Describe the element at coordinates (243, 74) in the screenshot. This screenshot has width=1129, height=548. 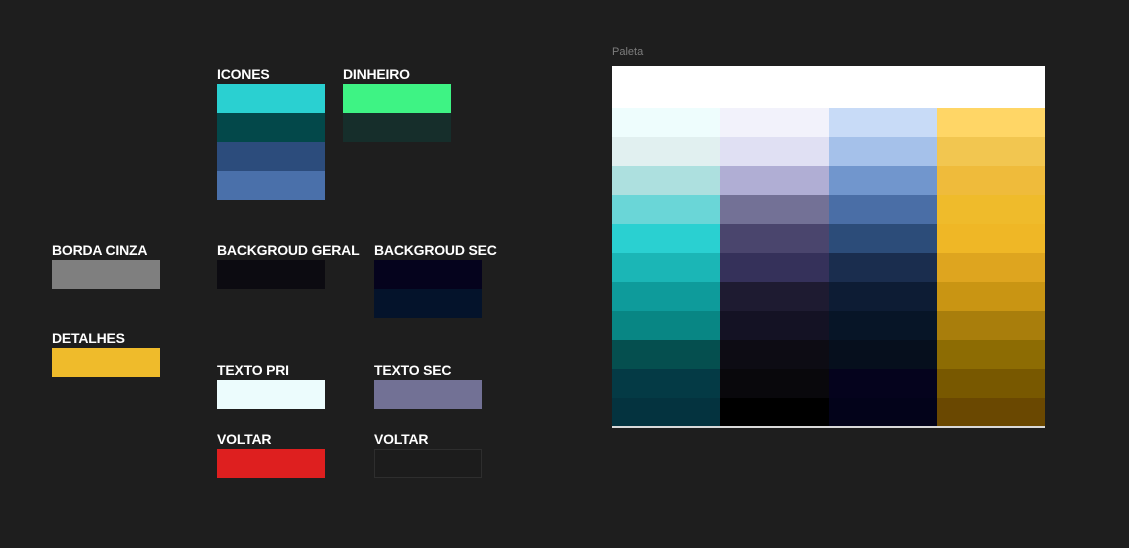
I see `group-label: ICONES` at that location.